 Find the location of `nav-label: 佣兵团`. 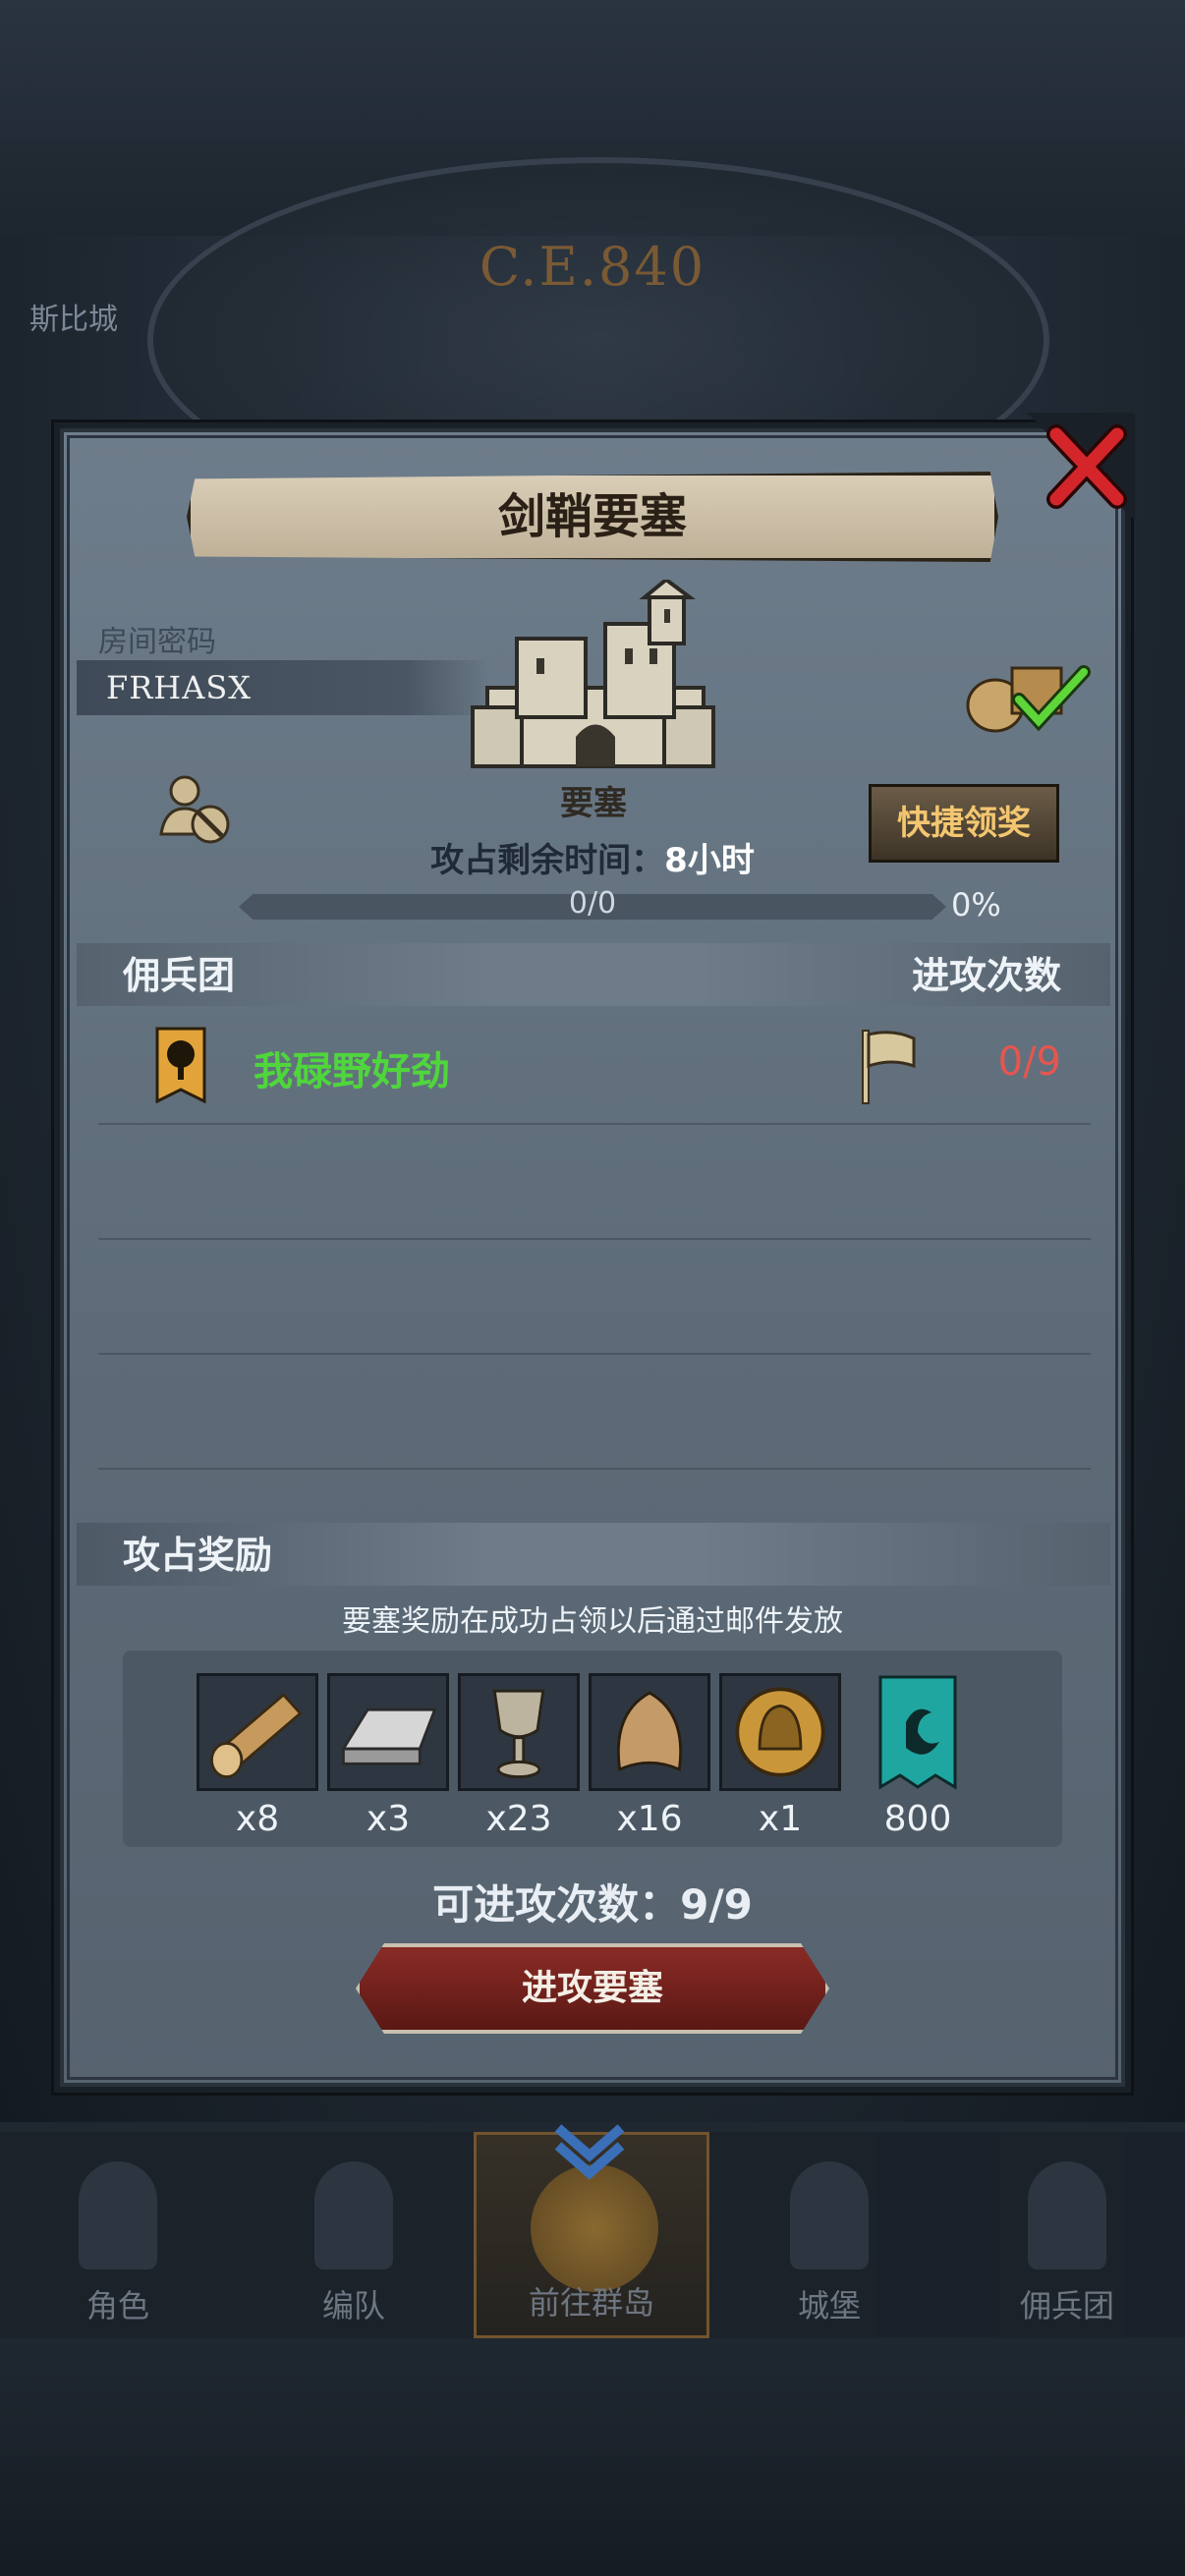

nav-label: 佣兵团 is located at coordinates (1067, 2305).